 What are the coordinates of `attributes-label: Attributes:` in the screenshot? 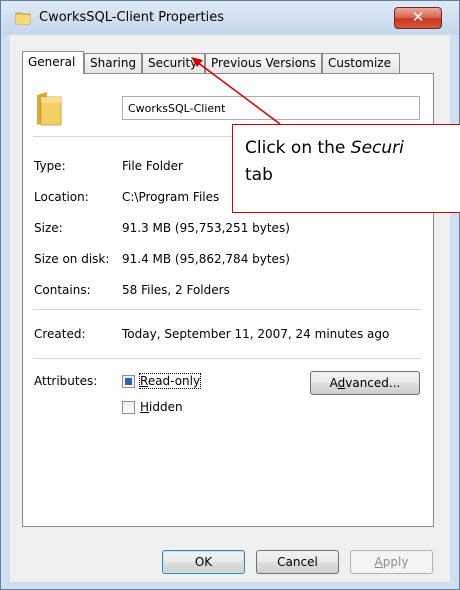 It's located at (66, 381).